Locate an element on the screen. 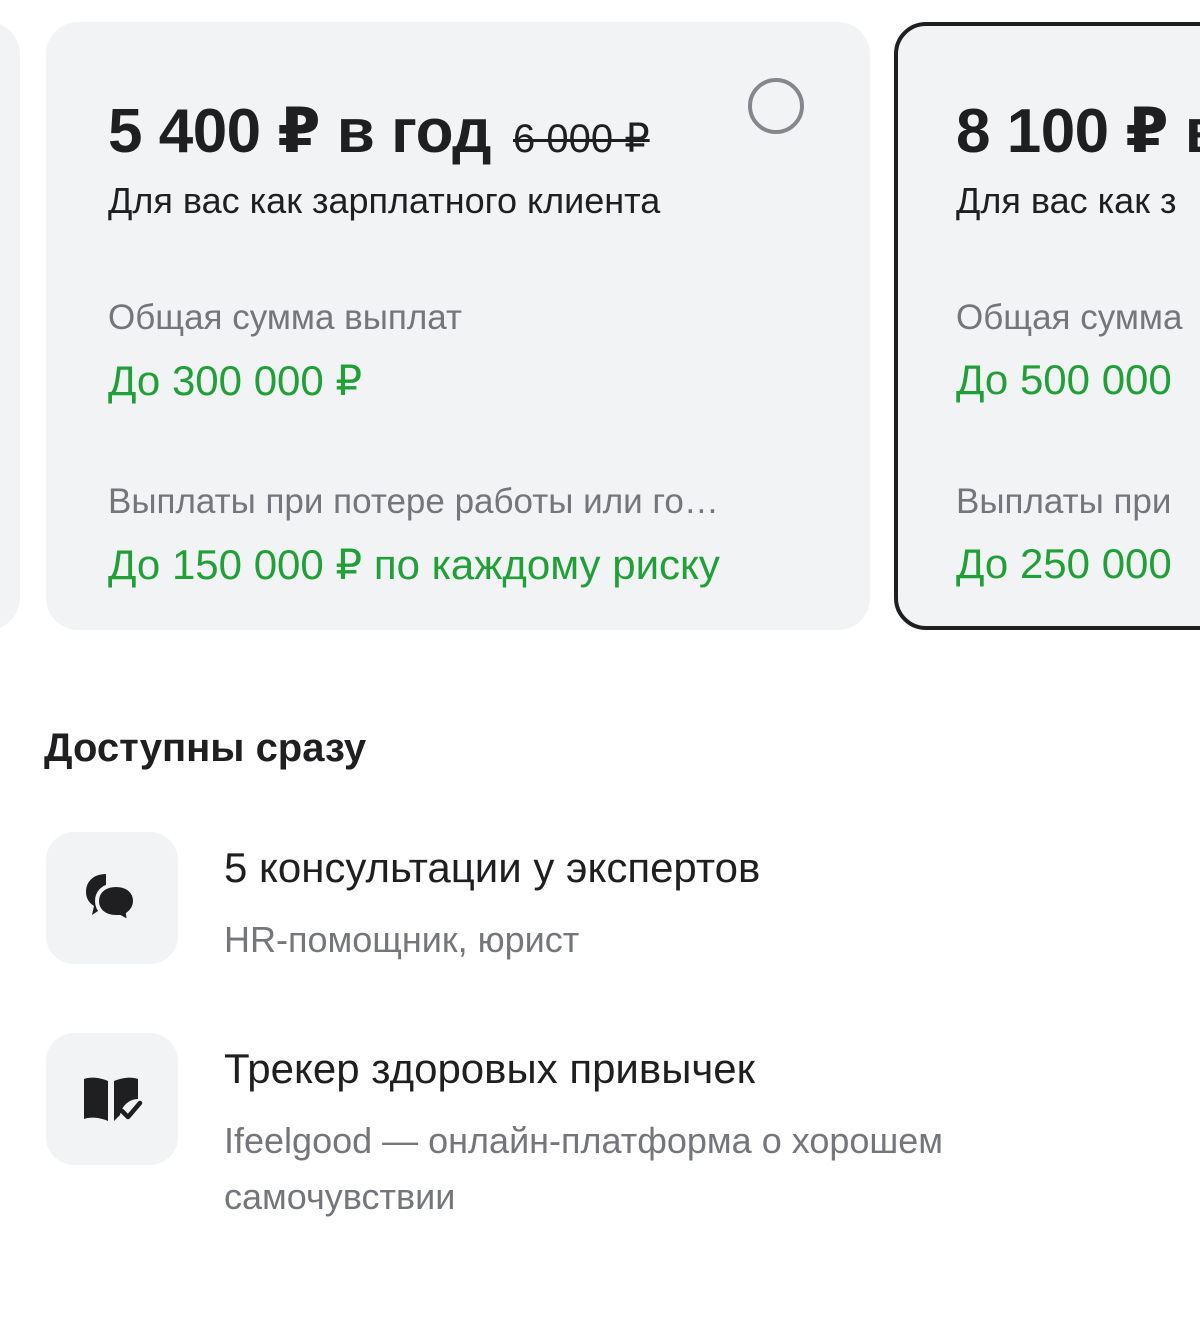  job-loss-payout-label: Выплаты при is located at coordinates (1064, 501).